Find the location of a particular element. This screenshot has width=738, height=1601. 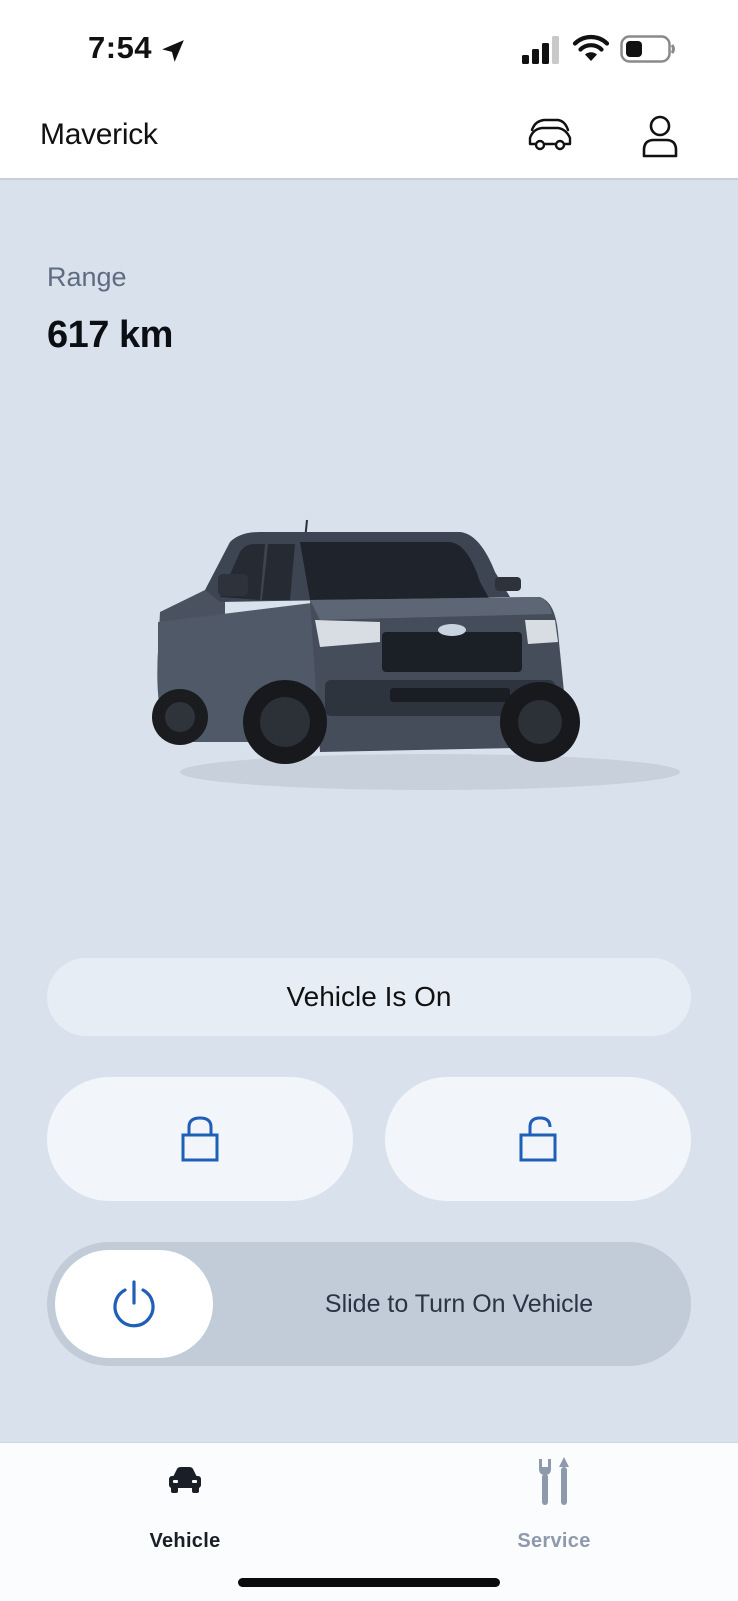

vehicle-status-indicator: Vehicle Is On is located at coordinates (369, 997).